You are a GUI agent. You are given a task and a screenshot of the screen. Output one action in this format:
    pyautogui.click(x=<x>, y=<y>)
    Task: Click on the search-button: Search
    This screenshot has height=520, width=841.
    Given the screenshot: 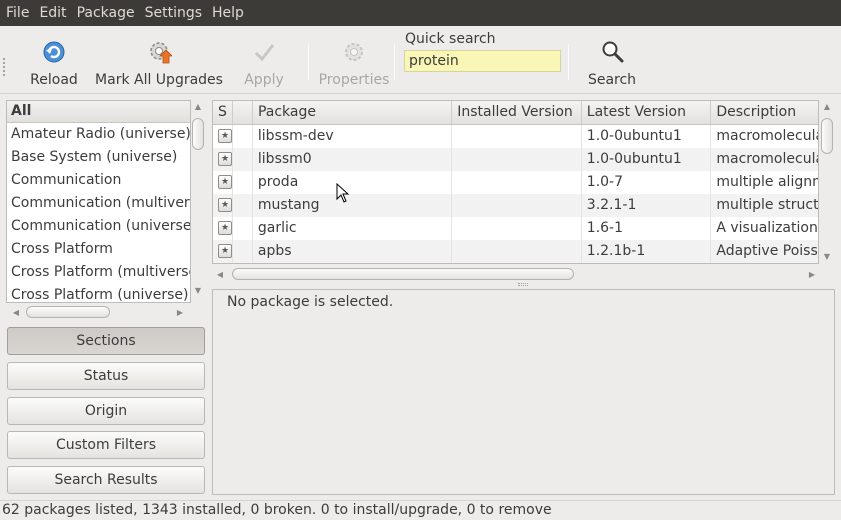 What is the action you would take?
    pyautogui.click(x=612, y=60)
    